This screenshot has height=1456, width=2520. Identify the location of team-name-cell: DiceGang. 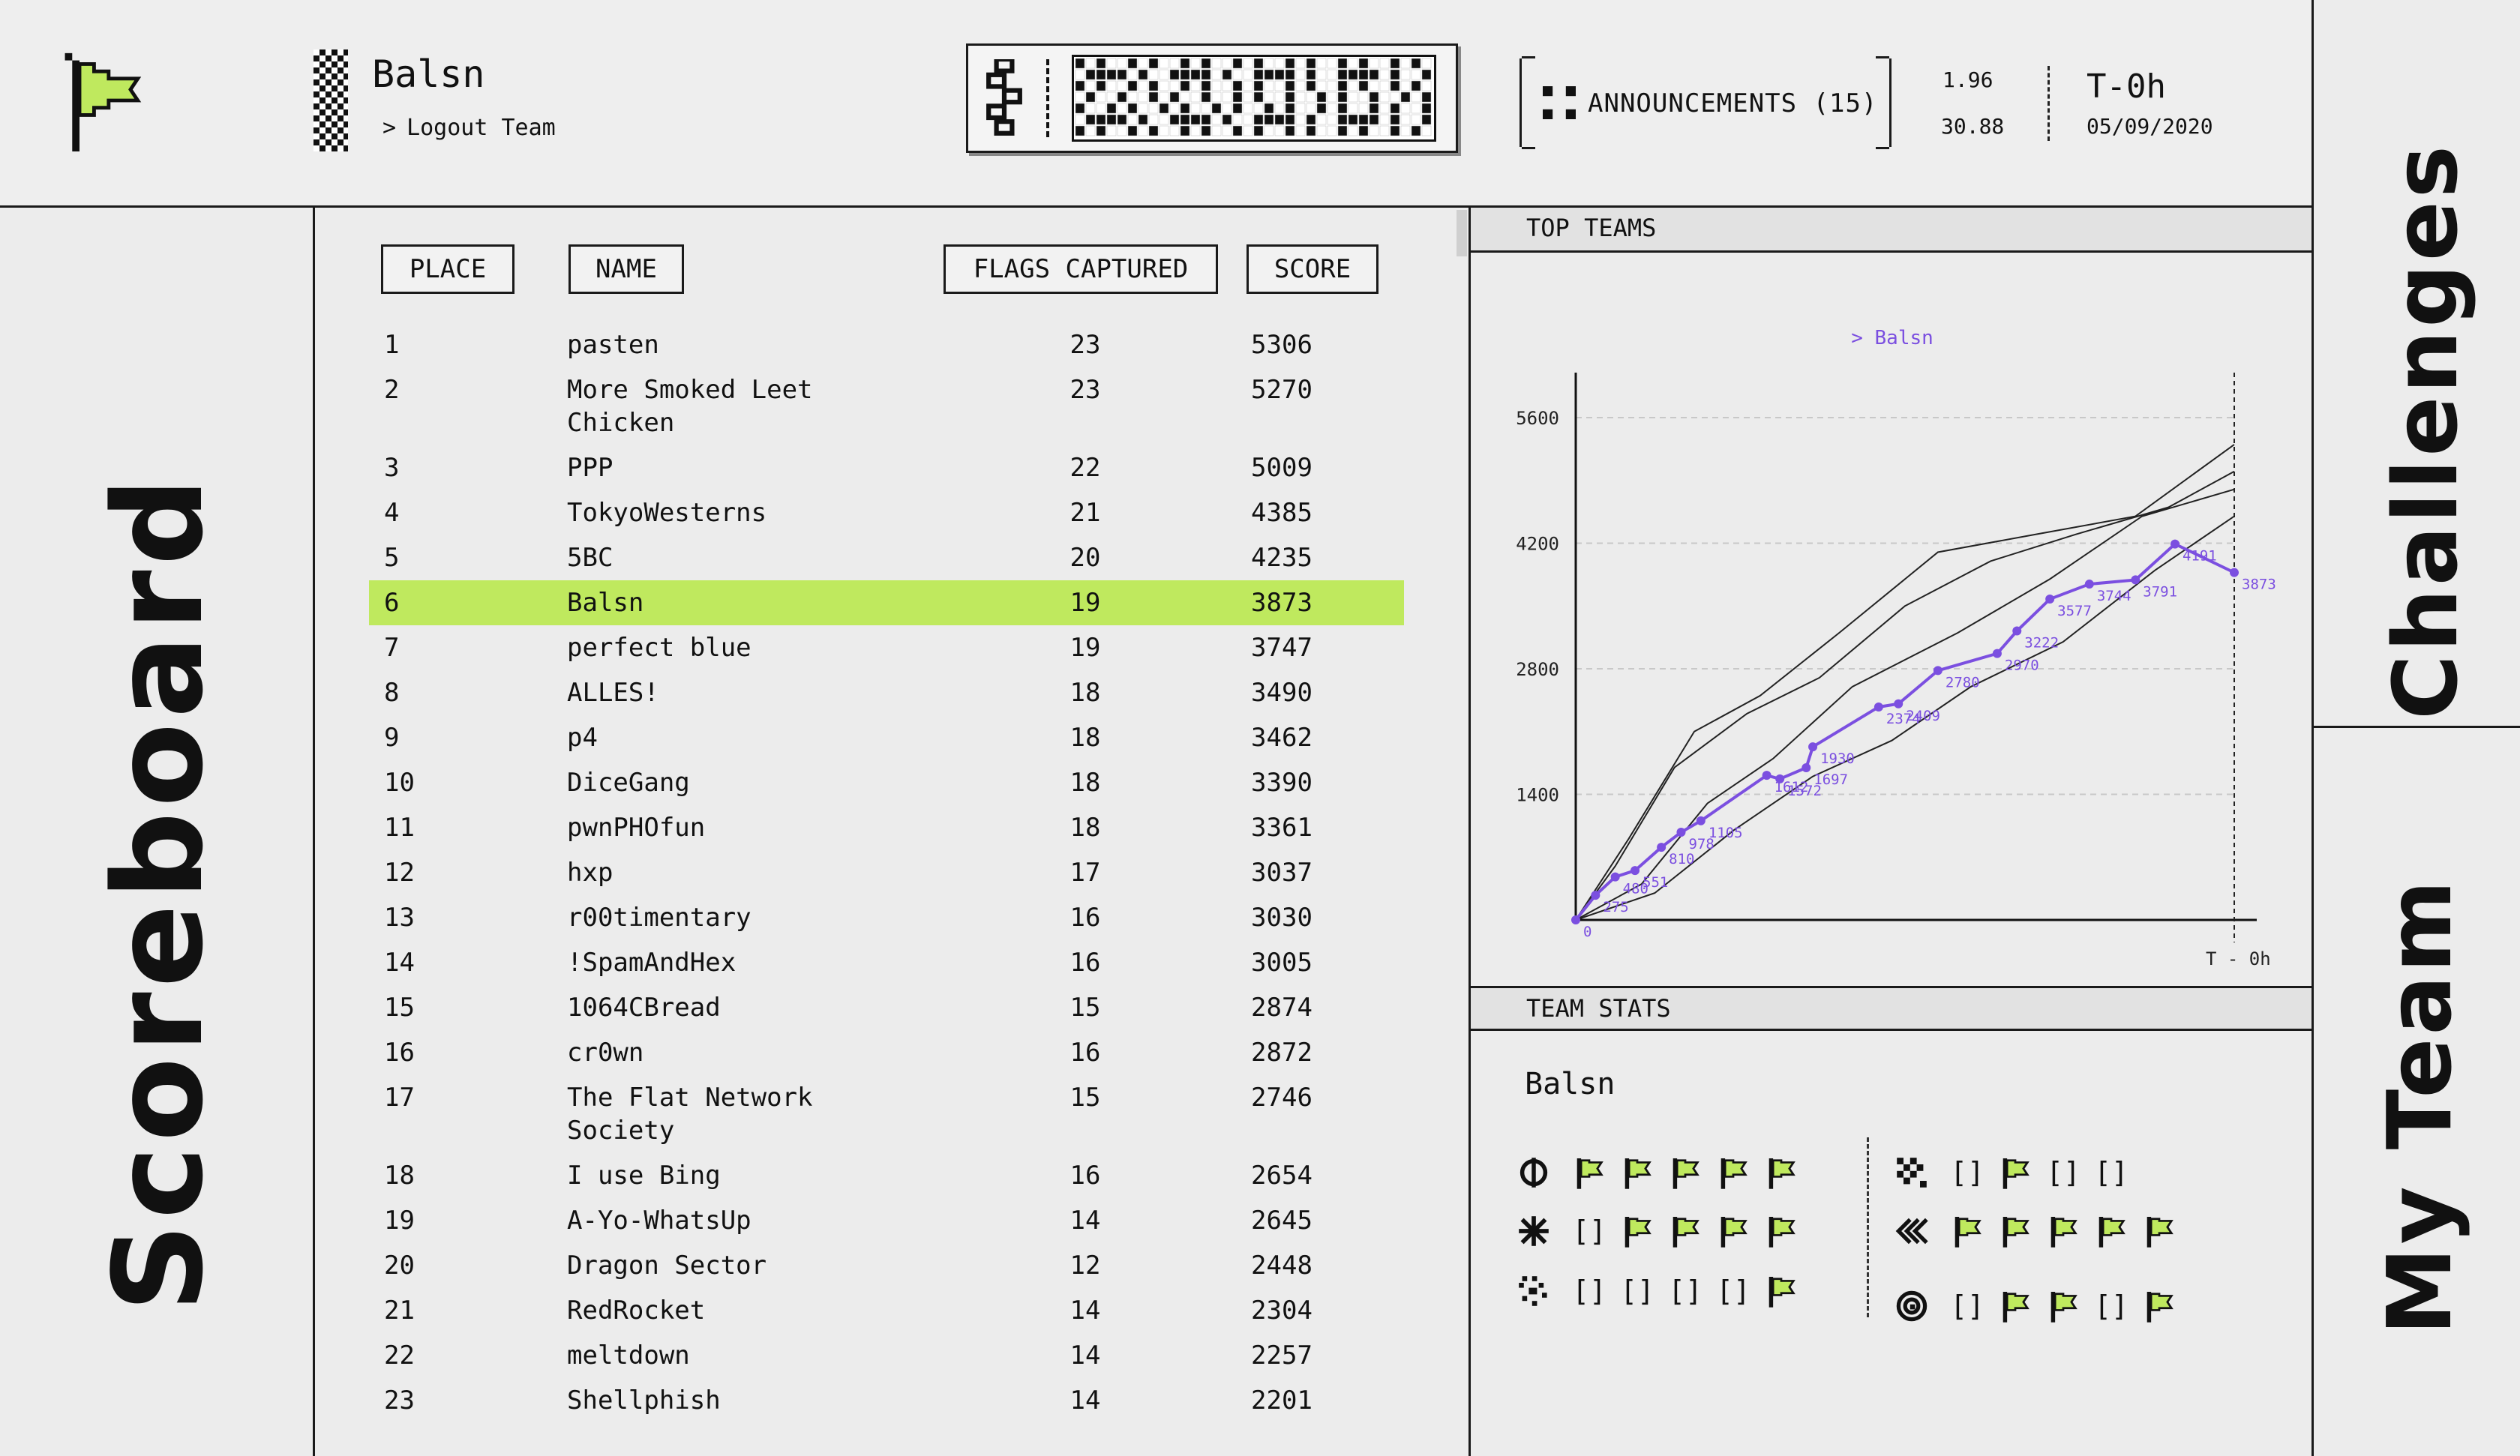
(759, 782).